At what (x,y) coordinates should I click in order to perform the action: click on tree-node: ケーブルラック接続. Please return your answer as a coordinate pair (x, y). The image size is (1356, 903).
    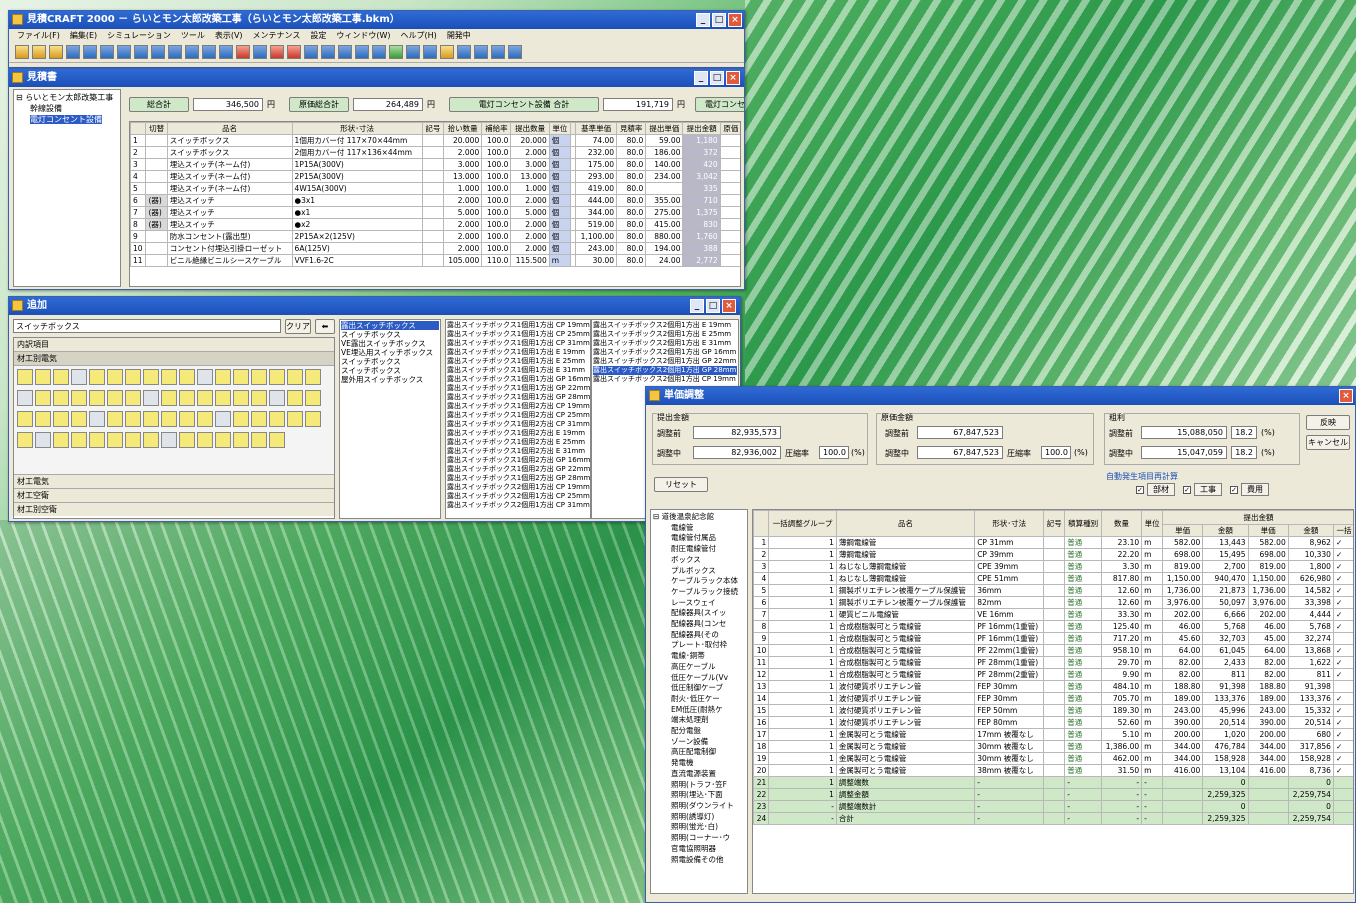
    Looking at the image, I should click on (699, 592).